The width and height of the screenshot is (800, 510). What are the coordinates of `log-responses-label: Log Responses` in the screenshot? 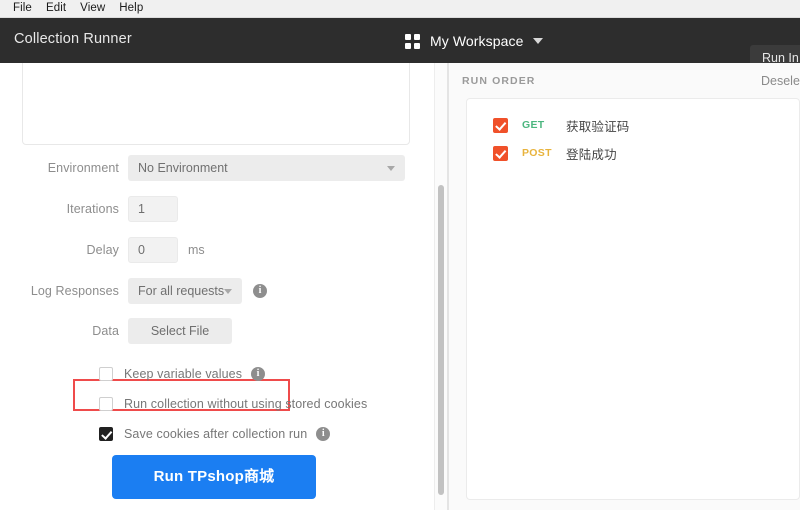 It's located at (74, 291).